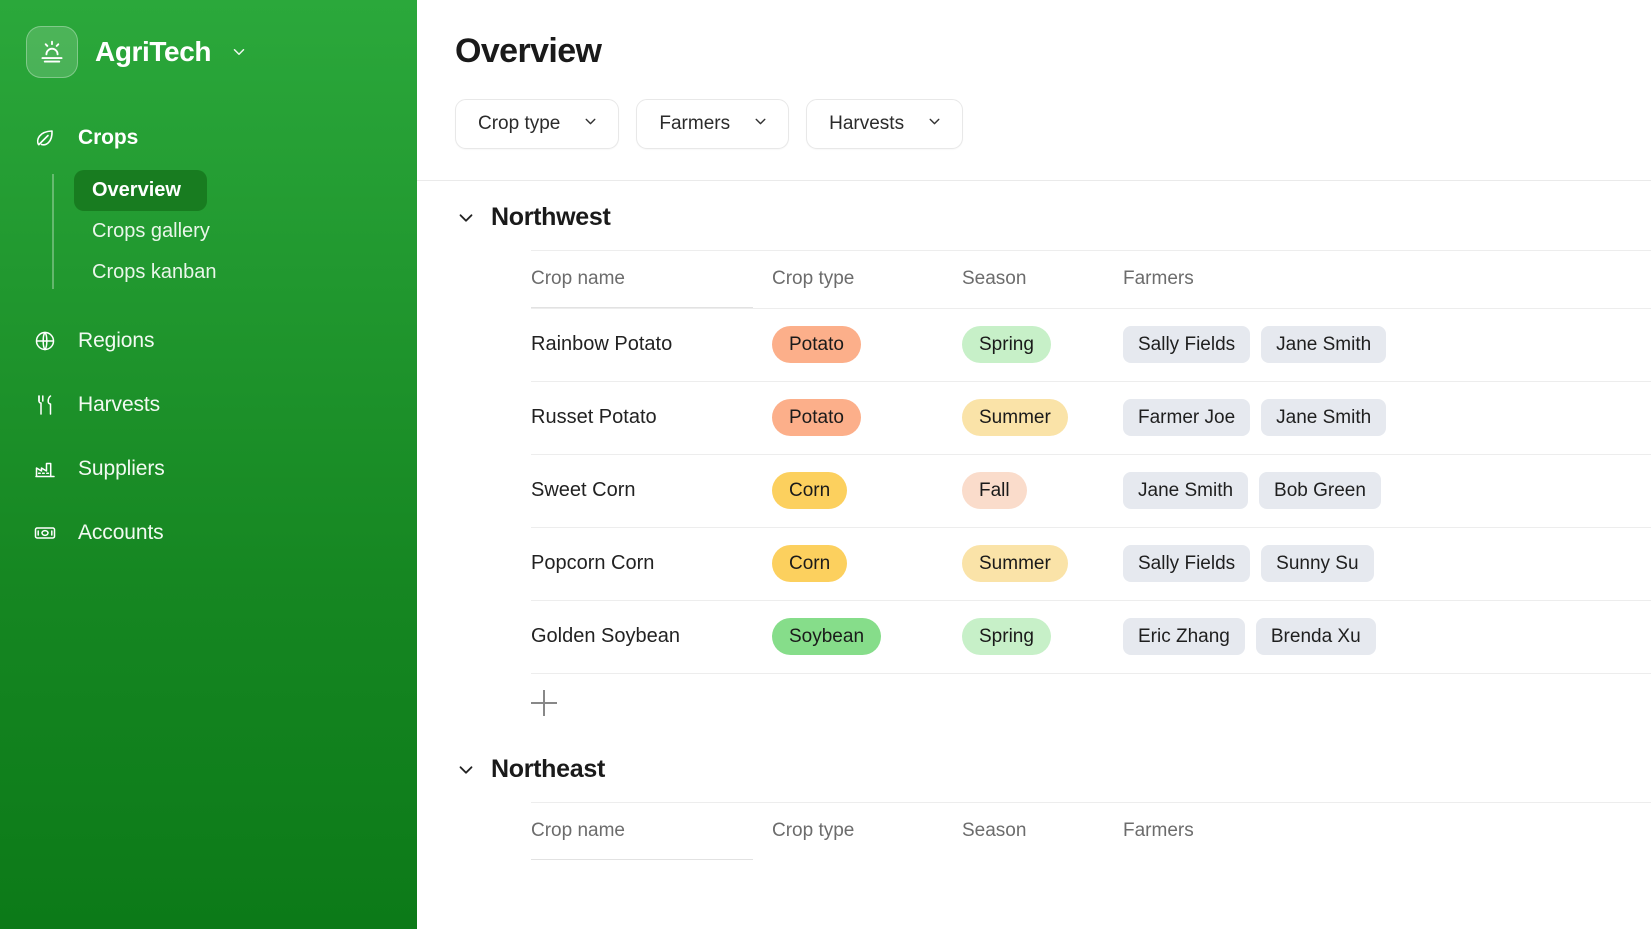 This screenshot has height=929, width=1651. I want to click on sidebar-item-regions: Regions, so click(208, 341).